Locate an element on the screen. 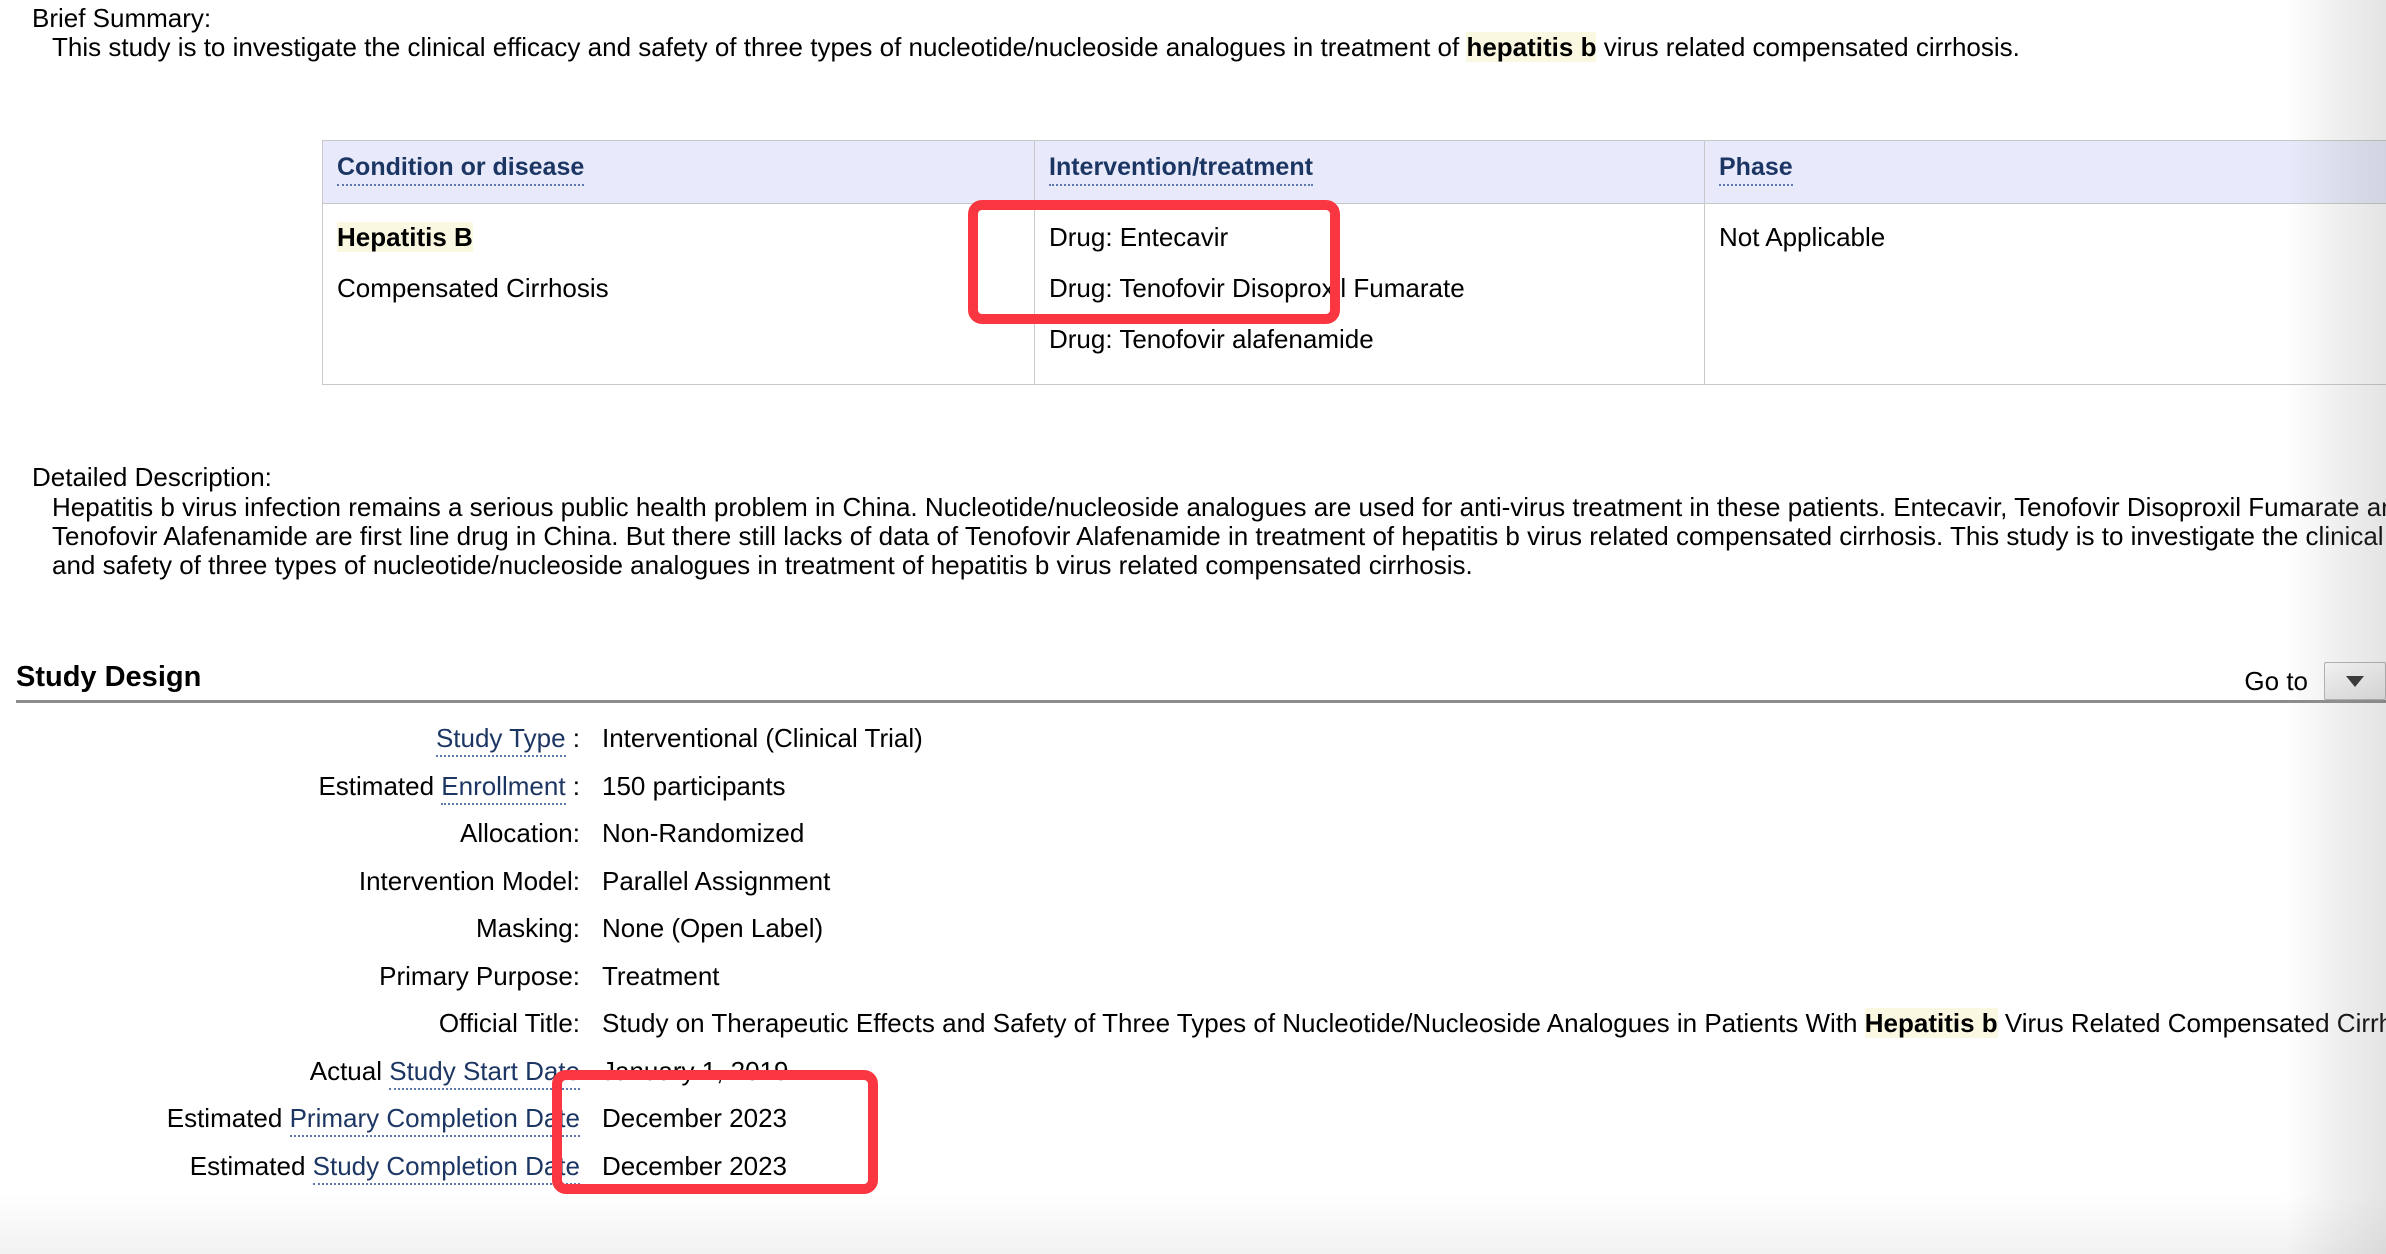 This screenshot has width=2386, height=1254. design-row-label: Estimated Study Completion Date is located at coordinates (290, 1167).